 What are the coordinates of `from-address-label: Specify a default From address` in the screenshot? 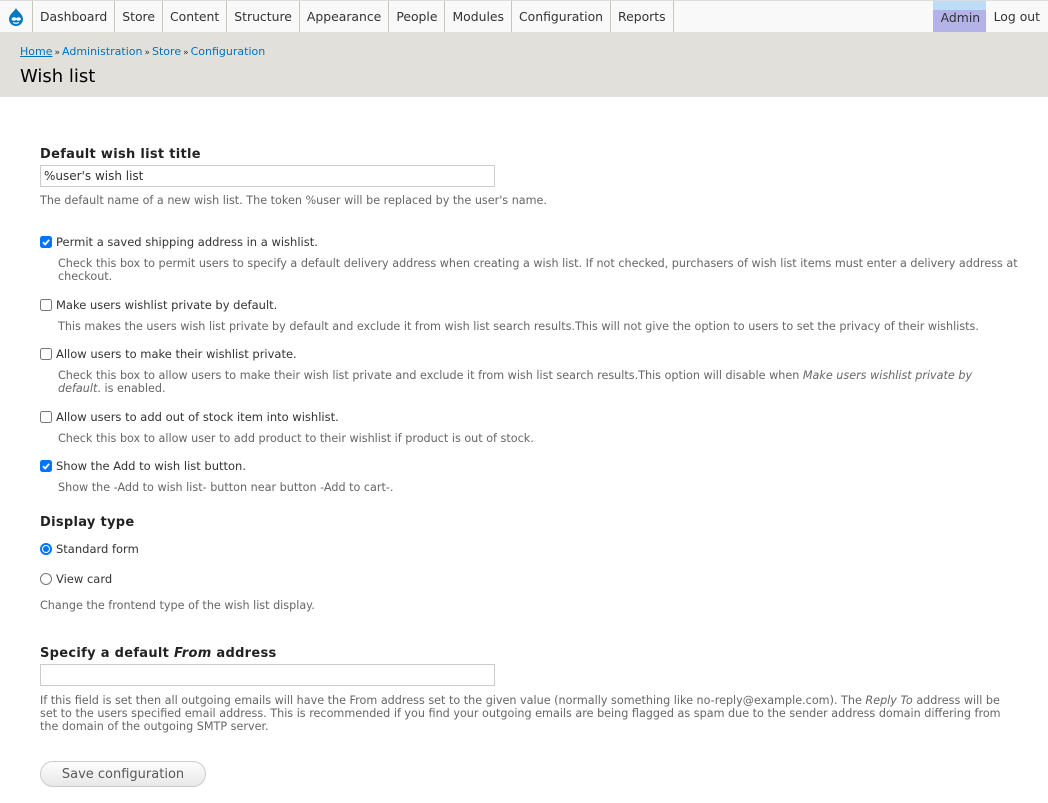 It's located at (158, 653).